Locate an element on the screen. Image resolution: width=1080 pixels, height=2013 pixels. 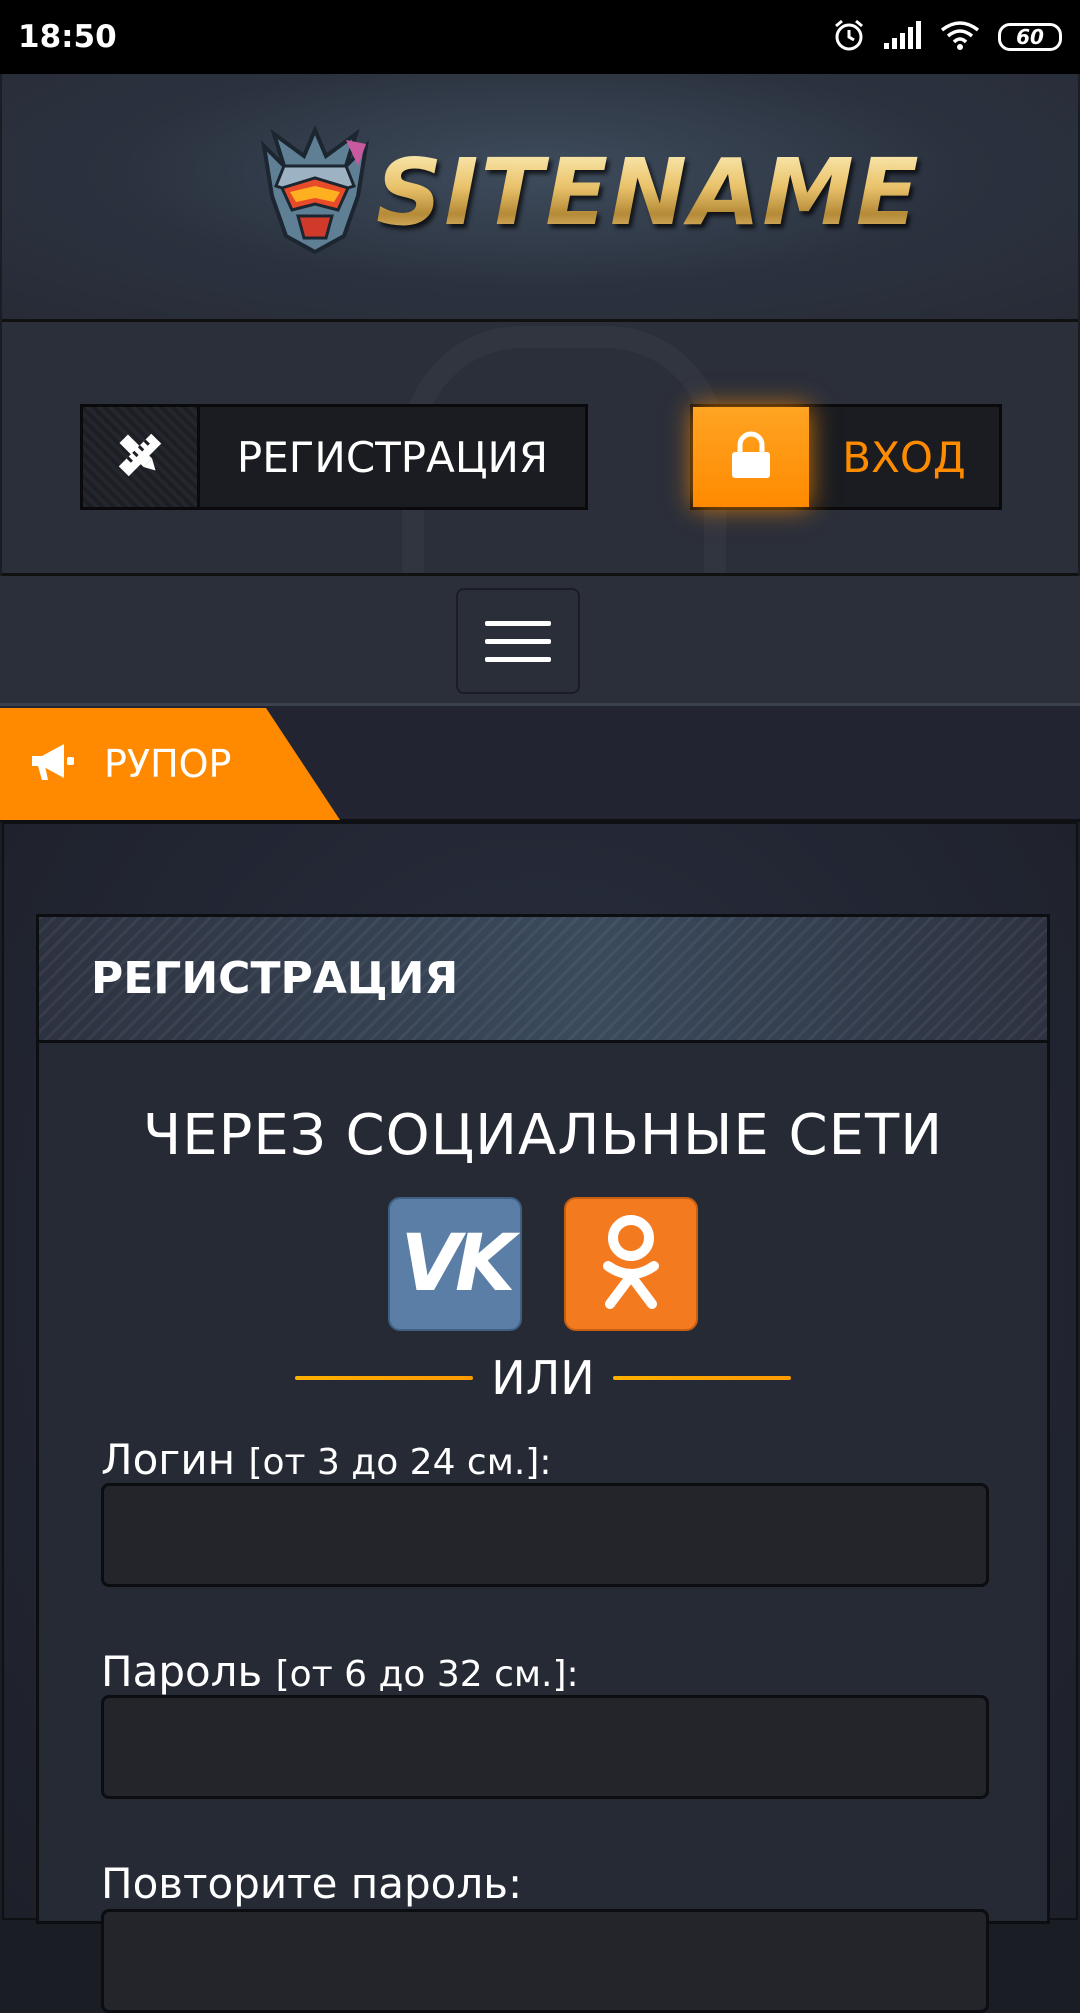
repeat-password-label-text: Повторите пароль: is located at coordinates (312, 1883).